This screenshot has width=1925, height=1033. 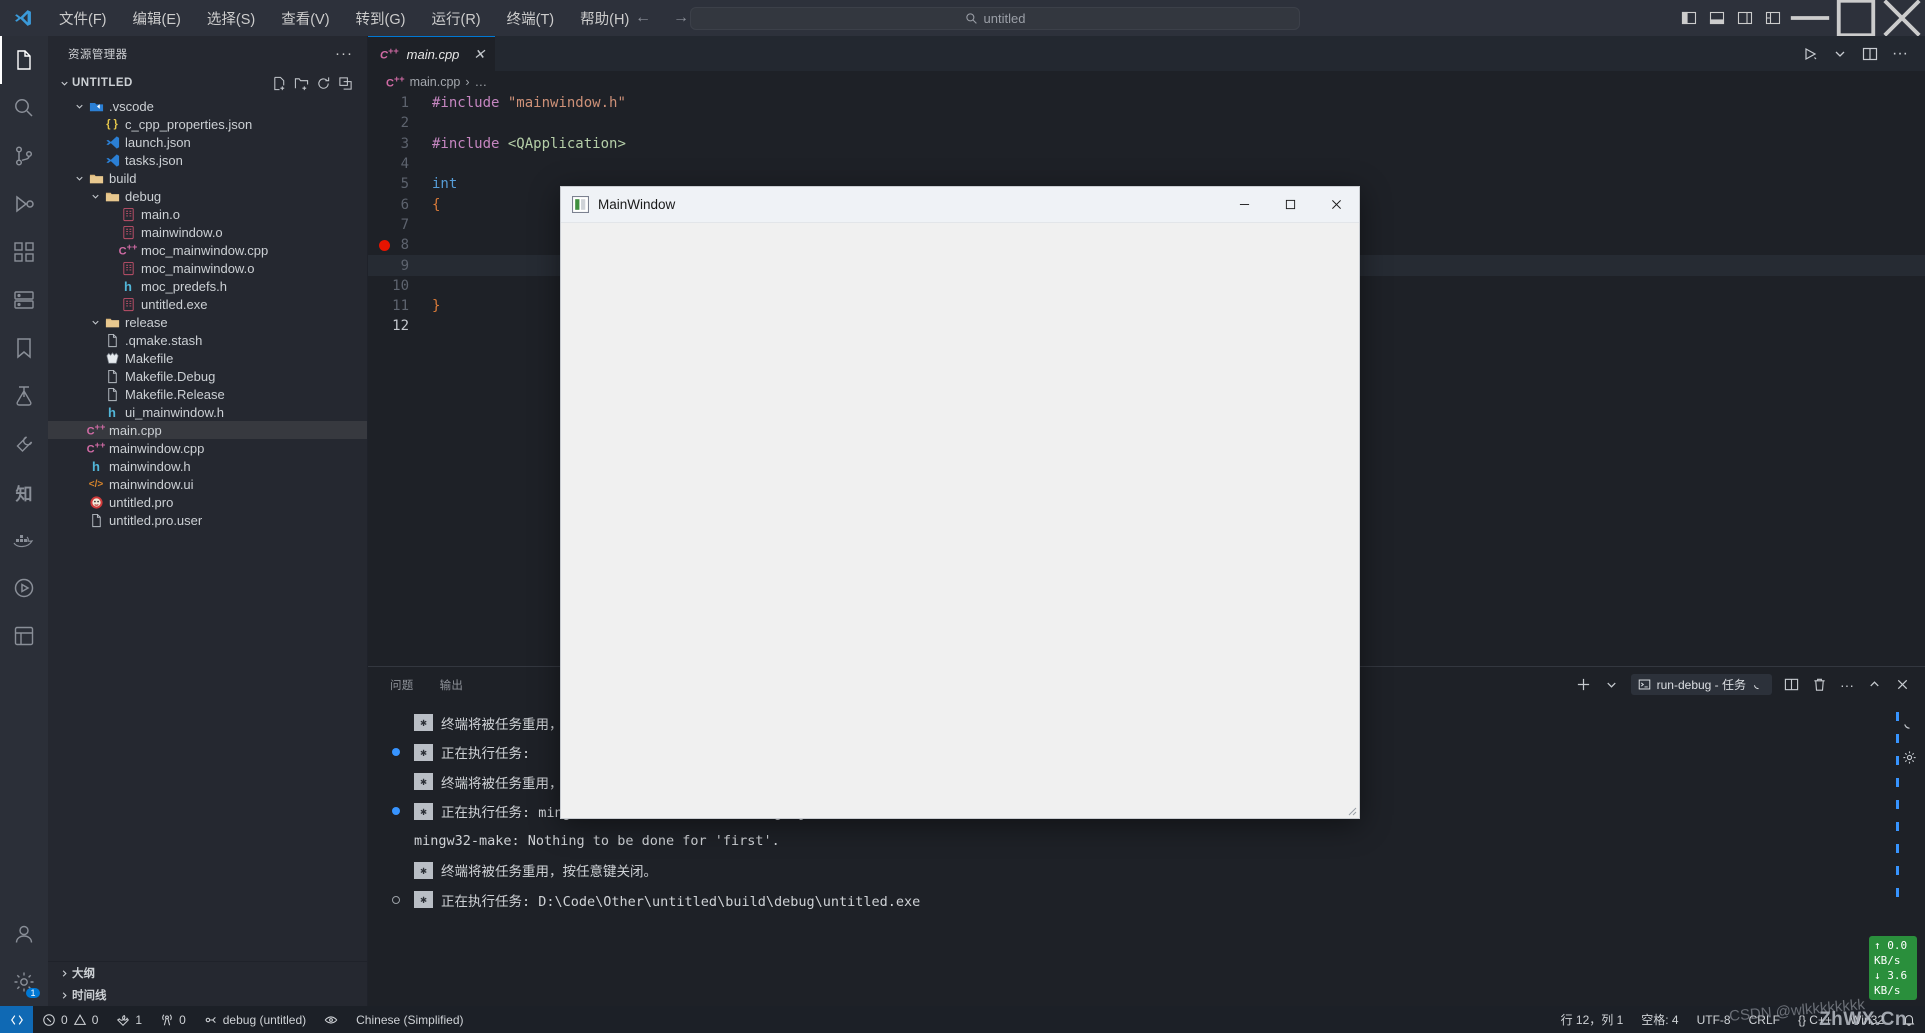 What do you see at coordinates (1351, 810) in the screenshot?
I see `resize-grip-icon` at bounding box center [1351, 810].